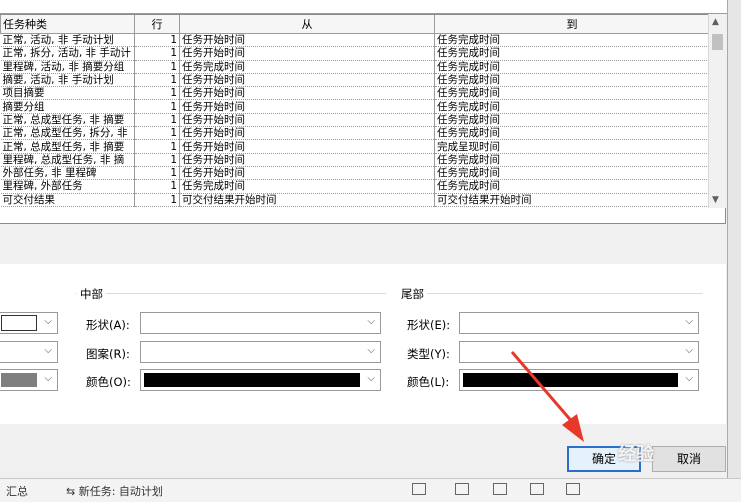 This screenshot has width=741, height=502. I want to click on table-row: 正常, 总成型任务, 非 摘要 1 任务开始时间 任务完成时间, so click(355, 120).